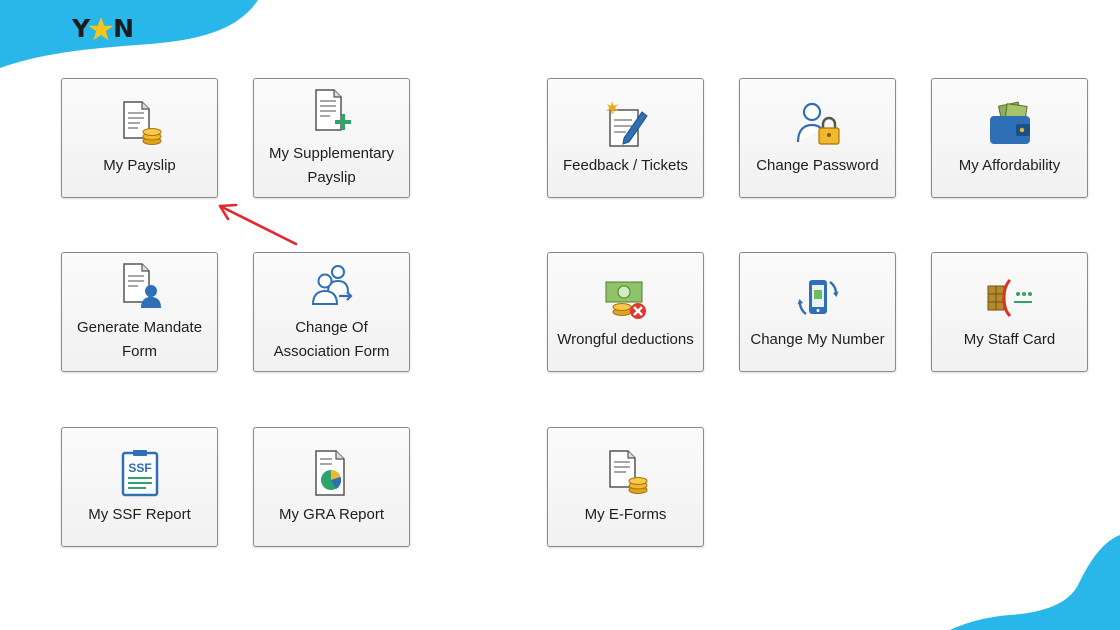 The width and height of the screenshot is (1120, 630). I want to click on tile-label: My Supplementary Payslip, so click(331, 165).